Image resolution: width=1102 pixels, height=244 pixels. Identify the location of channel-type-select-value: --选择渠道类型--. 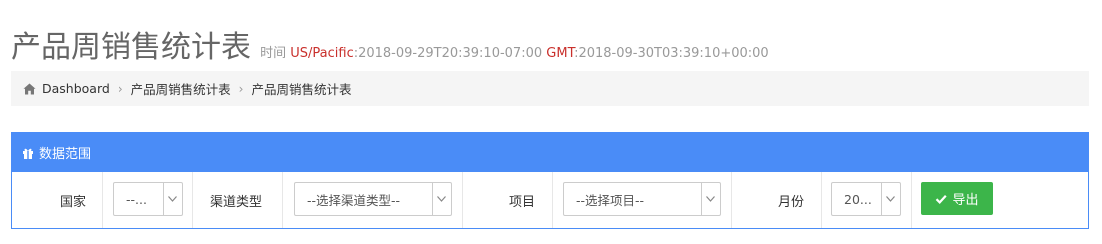
(354, 200).